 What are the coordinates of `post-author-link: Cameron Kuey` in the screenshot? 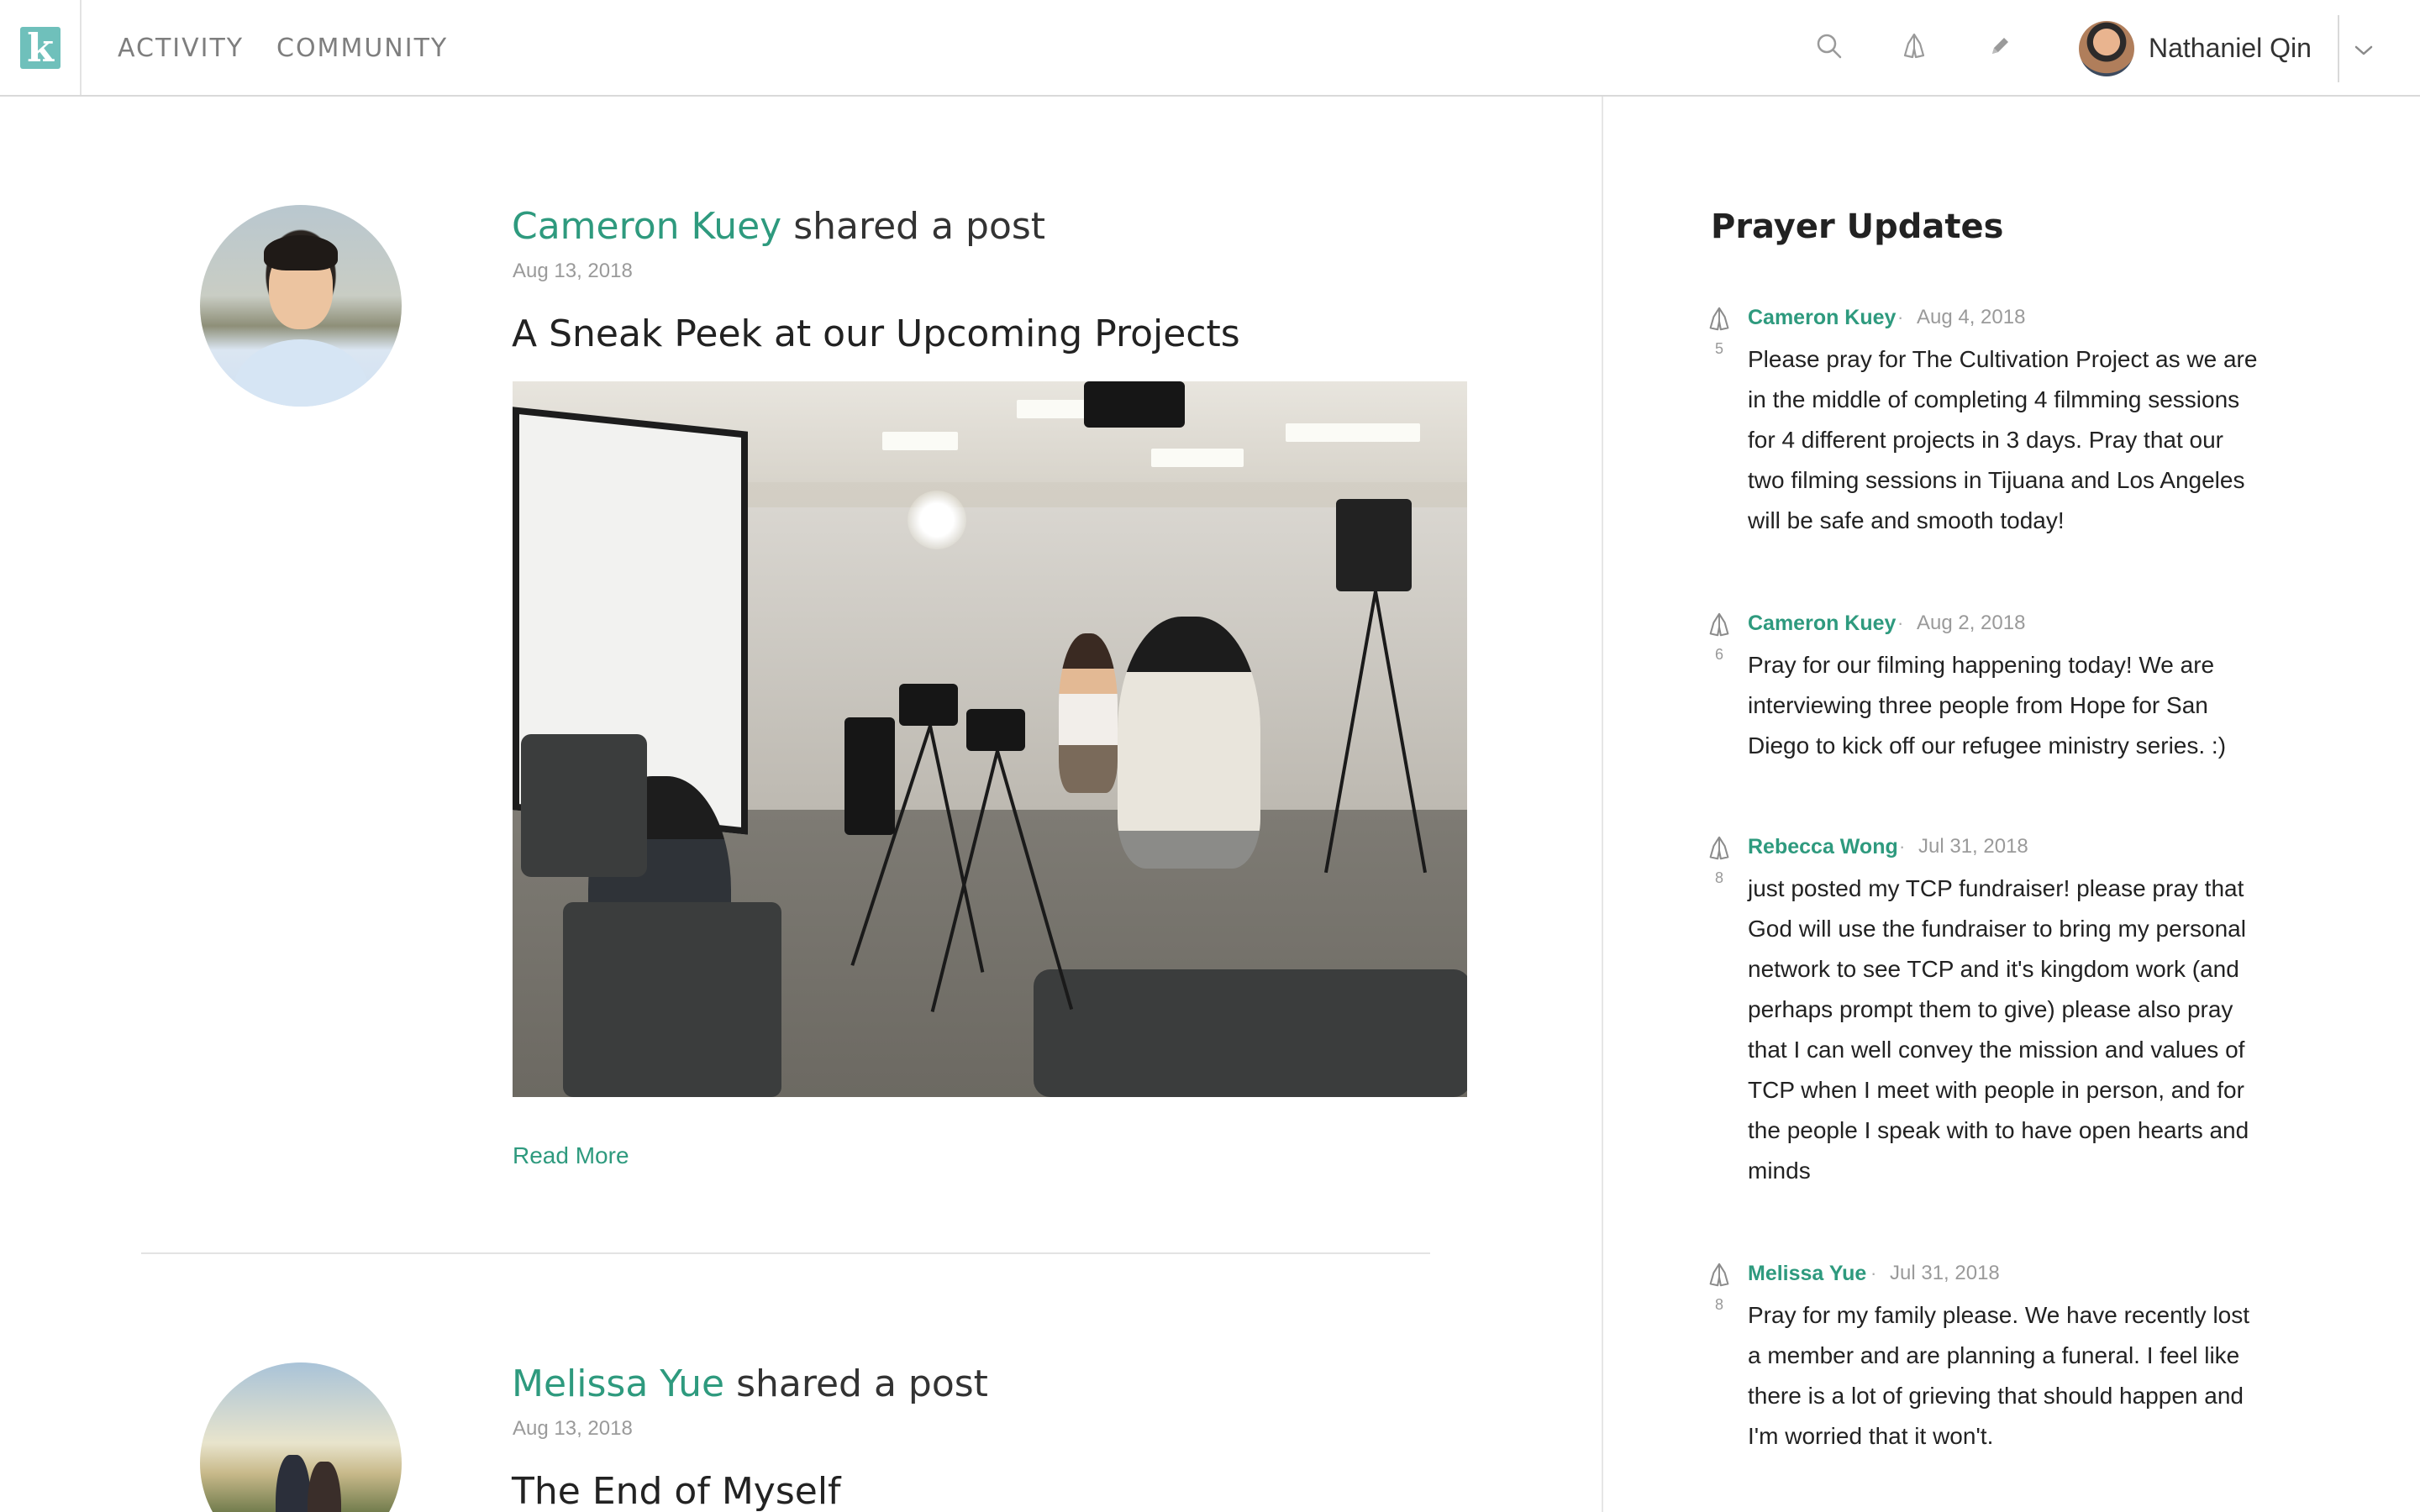 It's located at (646, 226).